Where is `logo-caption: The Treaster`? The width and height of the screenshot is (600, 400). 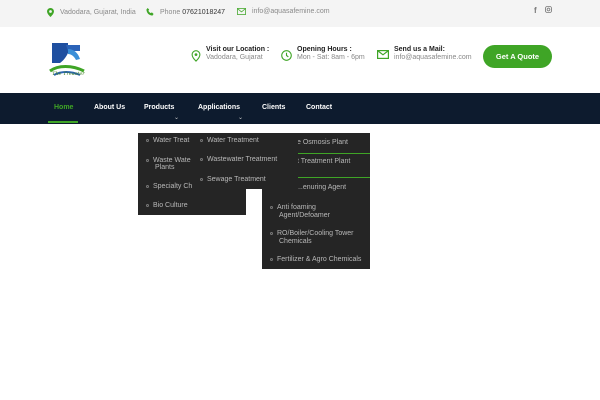
logo-caption: The Treaster is located at coordinates (68, 74).